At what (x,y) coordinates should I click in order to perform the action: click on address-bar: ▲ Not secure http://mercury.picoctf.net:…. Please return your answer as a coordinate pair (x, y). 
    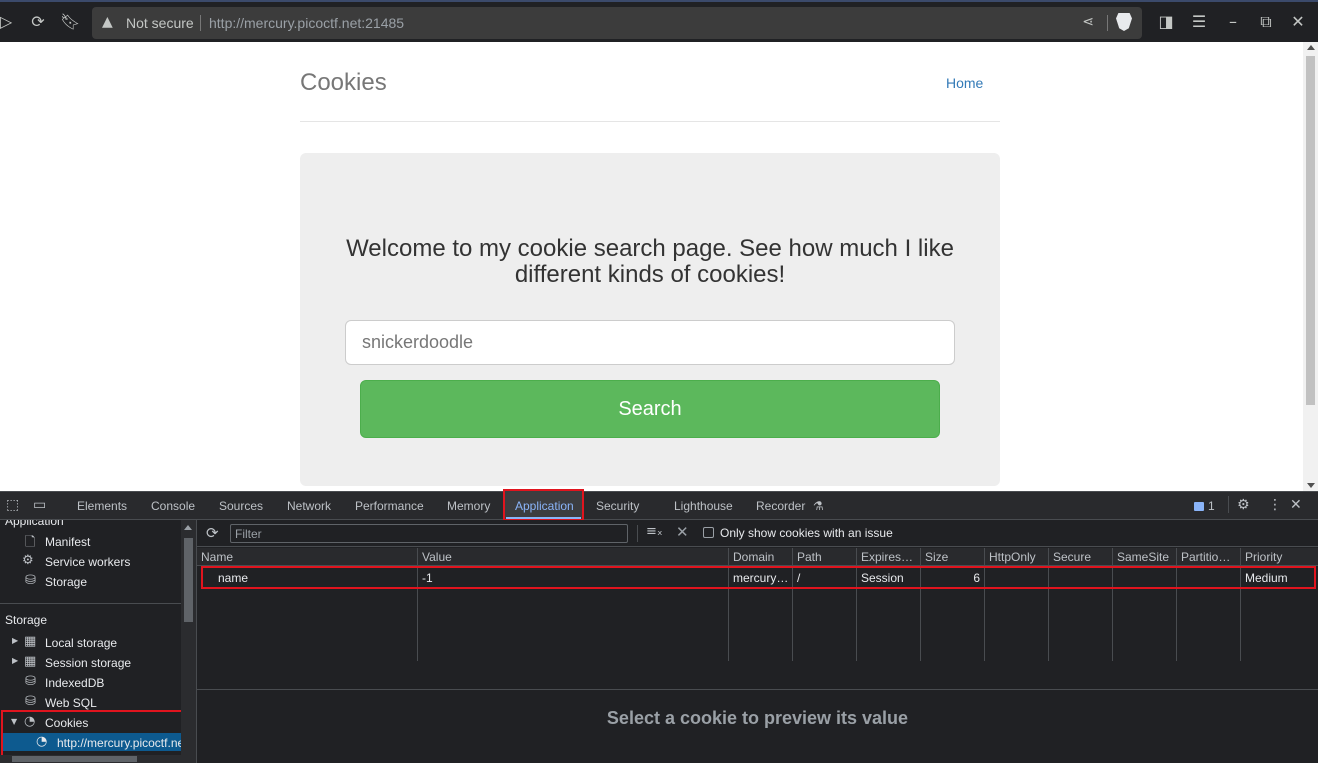
    Looking at the image, I should click on (617, 23).